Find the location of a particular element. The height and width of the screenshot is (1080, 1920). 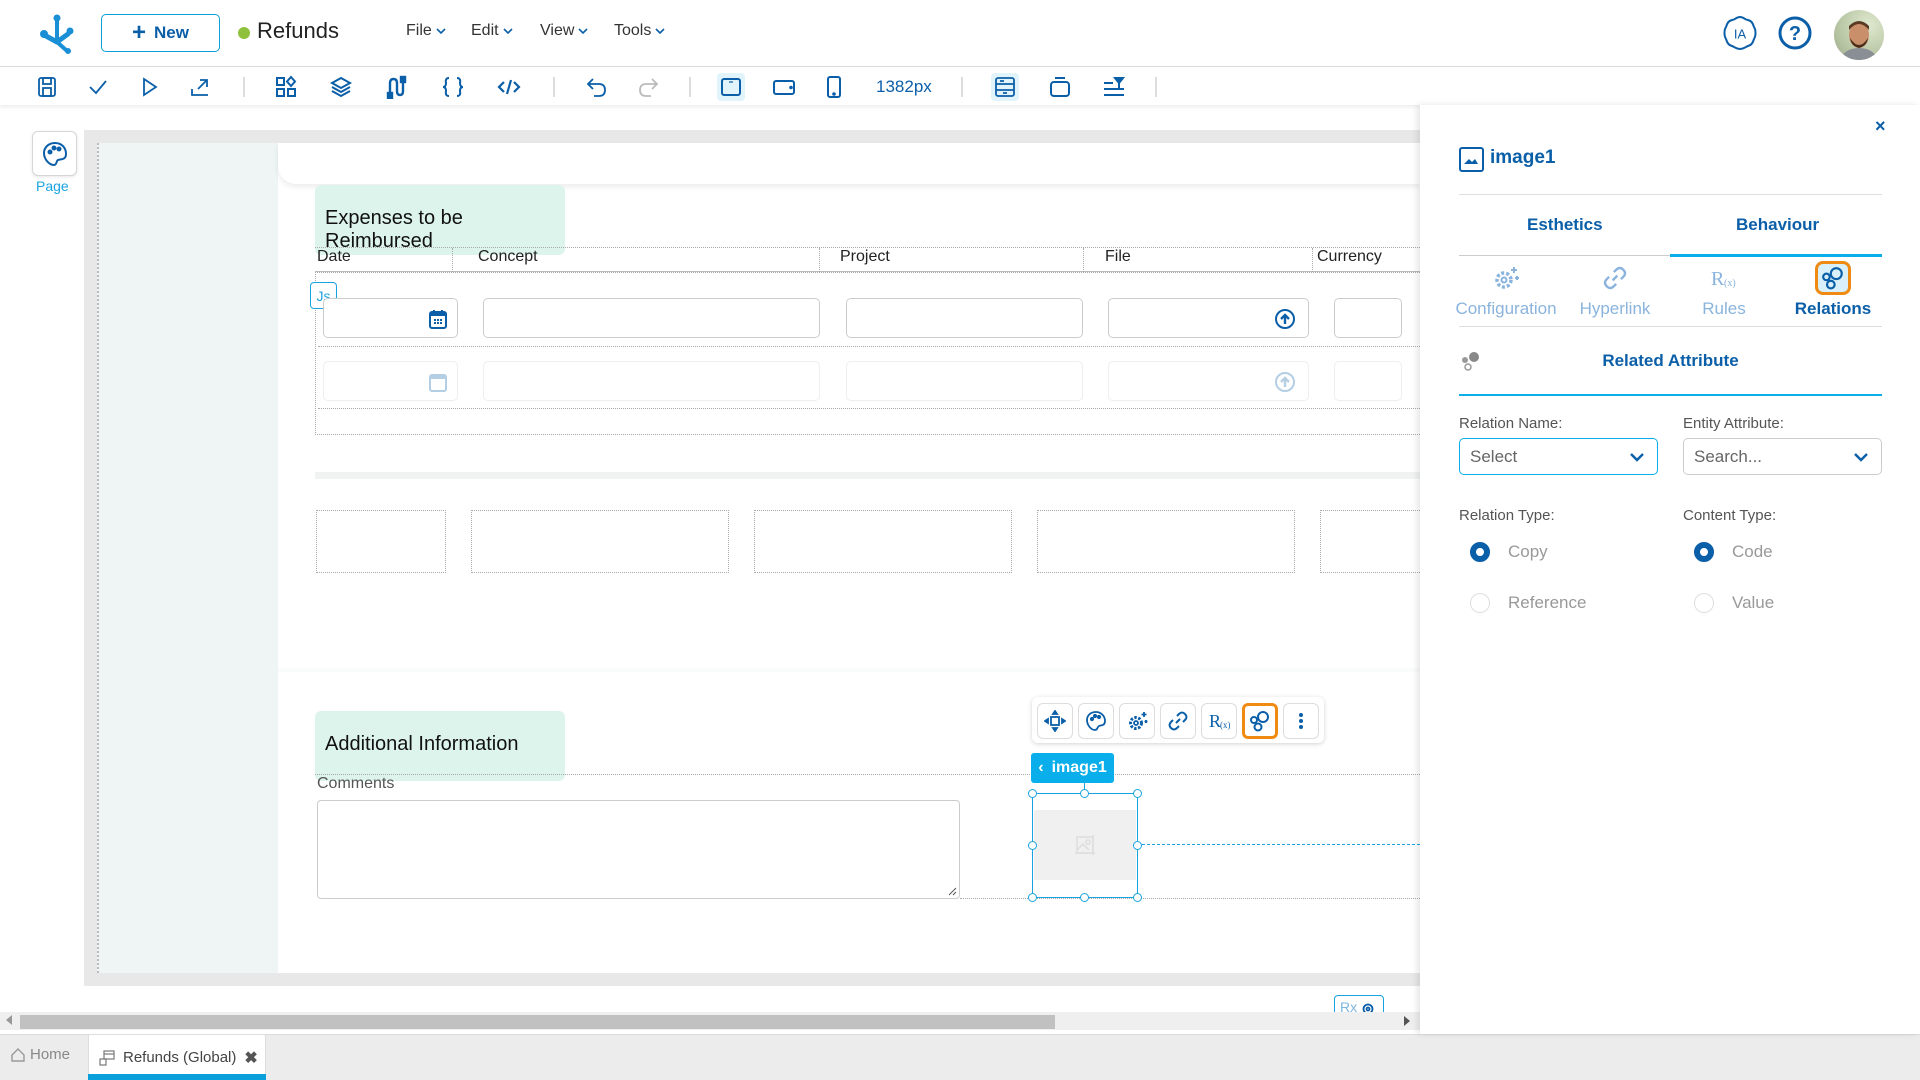

content-type-code-radio: Code is located at coordinates (1733, 552).